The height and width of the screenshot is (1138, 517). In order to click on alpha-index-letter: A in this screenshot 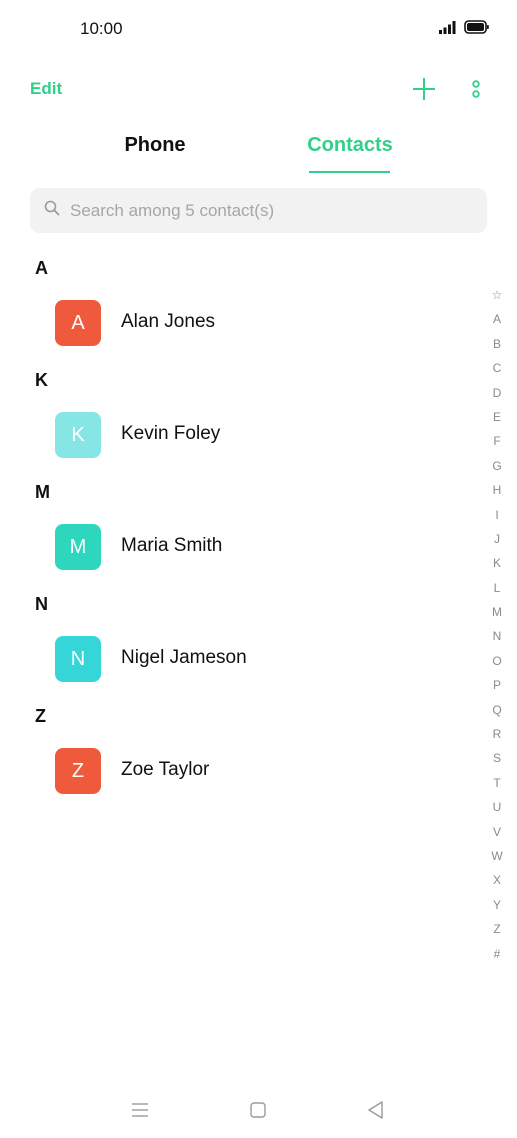, I will do `click(497, 319)`.